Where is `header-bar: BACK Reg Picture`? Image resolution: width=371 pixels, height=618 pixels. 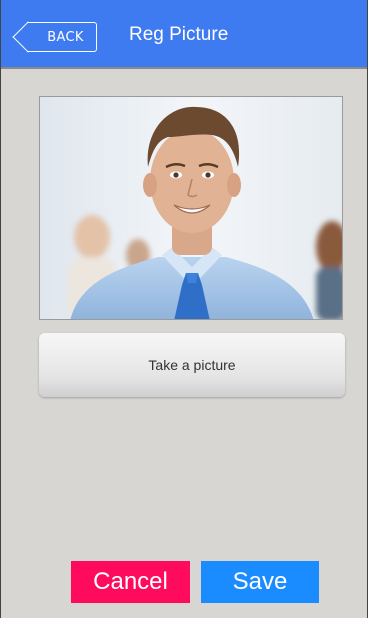
header-bar: BACK Reg Picture is located at coordinates (184, 34).